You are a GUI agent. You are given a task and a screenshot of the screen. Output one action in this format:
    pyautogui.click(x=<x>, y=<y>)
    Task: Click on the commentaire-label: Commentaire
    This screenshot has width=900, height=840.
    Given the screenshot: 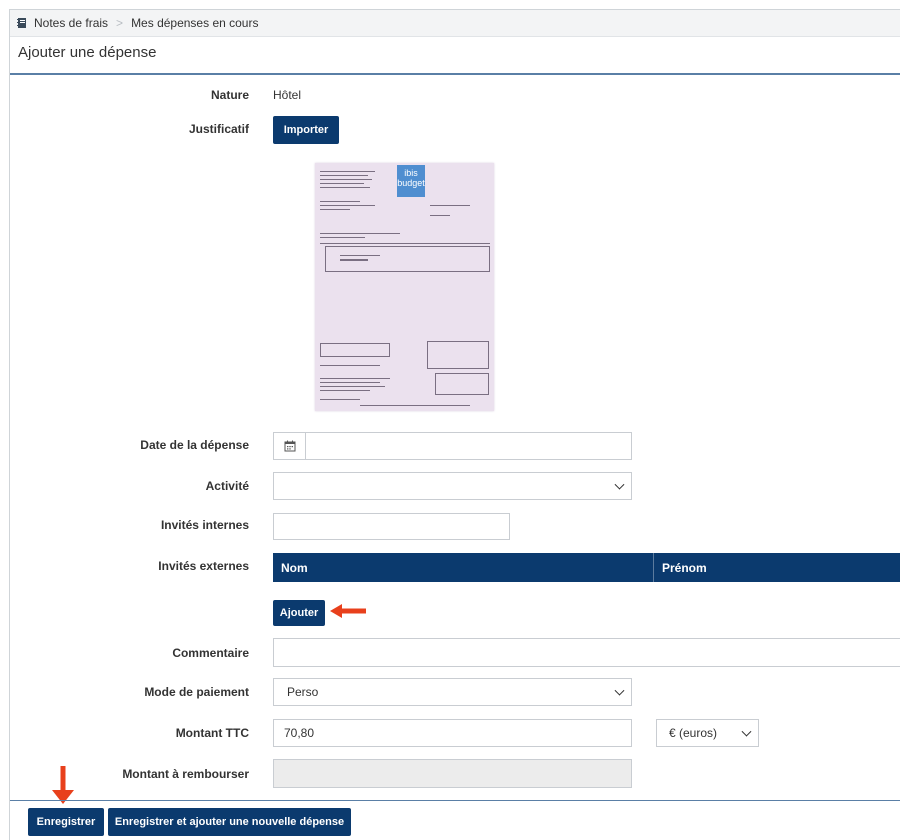 What is the action you would take?
    pyautogui.click(x=210, y=653)
    